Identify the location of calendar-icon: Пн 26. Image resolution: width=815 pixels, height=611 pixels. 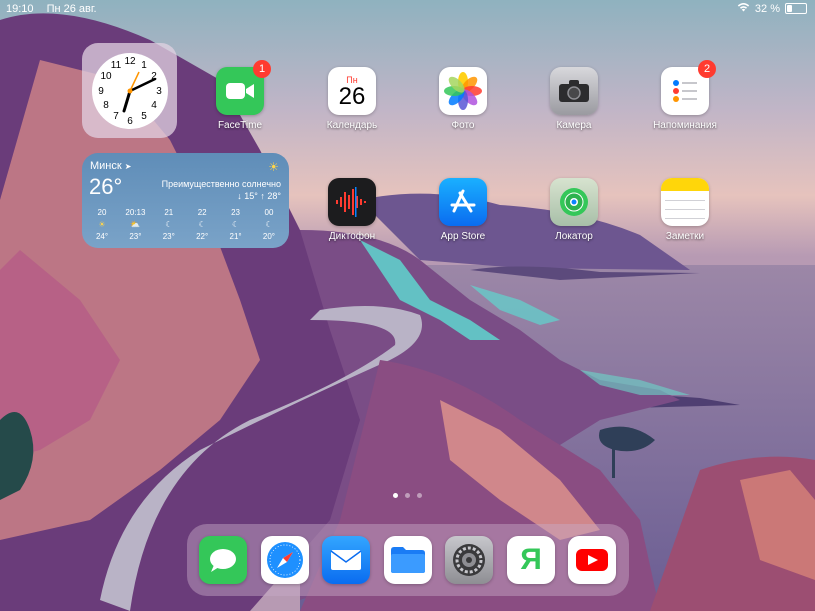
(352, 91).